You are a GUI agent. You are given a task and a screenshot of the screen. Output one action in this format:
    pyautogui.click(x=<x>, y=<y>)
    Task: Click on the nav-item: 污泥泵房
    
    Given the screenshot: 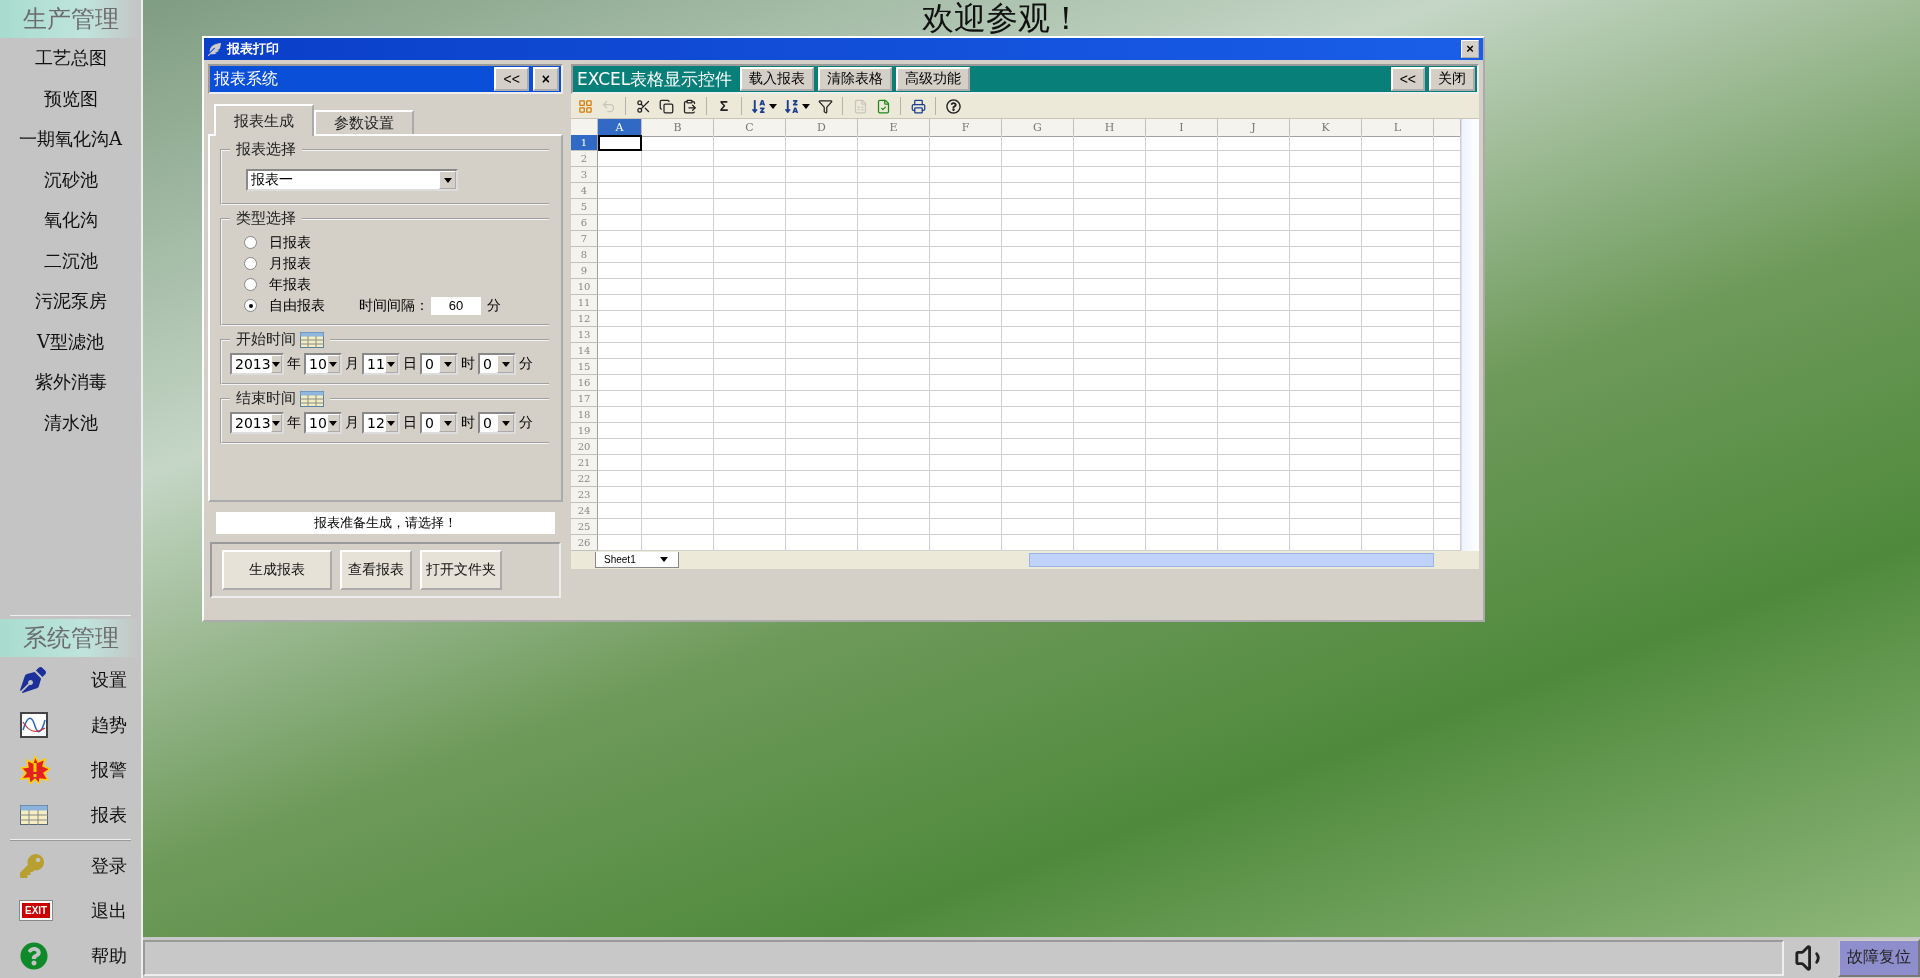 What is the action you would take?
    pyautogui.click(x=70, y=301)
    